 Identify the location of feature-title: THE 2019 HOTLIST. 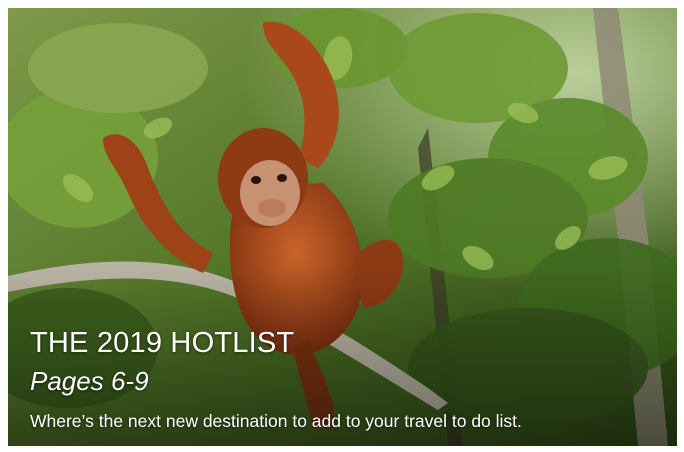
(343, 343).